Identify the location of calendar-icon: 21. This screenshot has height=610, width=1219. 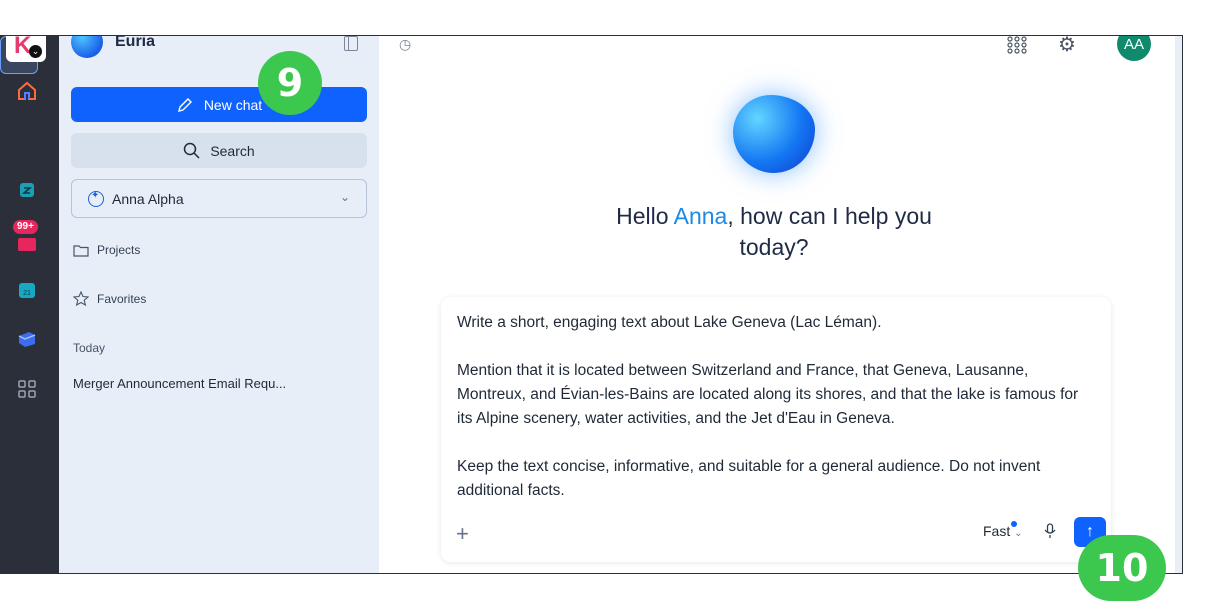
(27, 290).